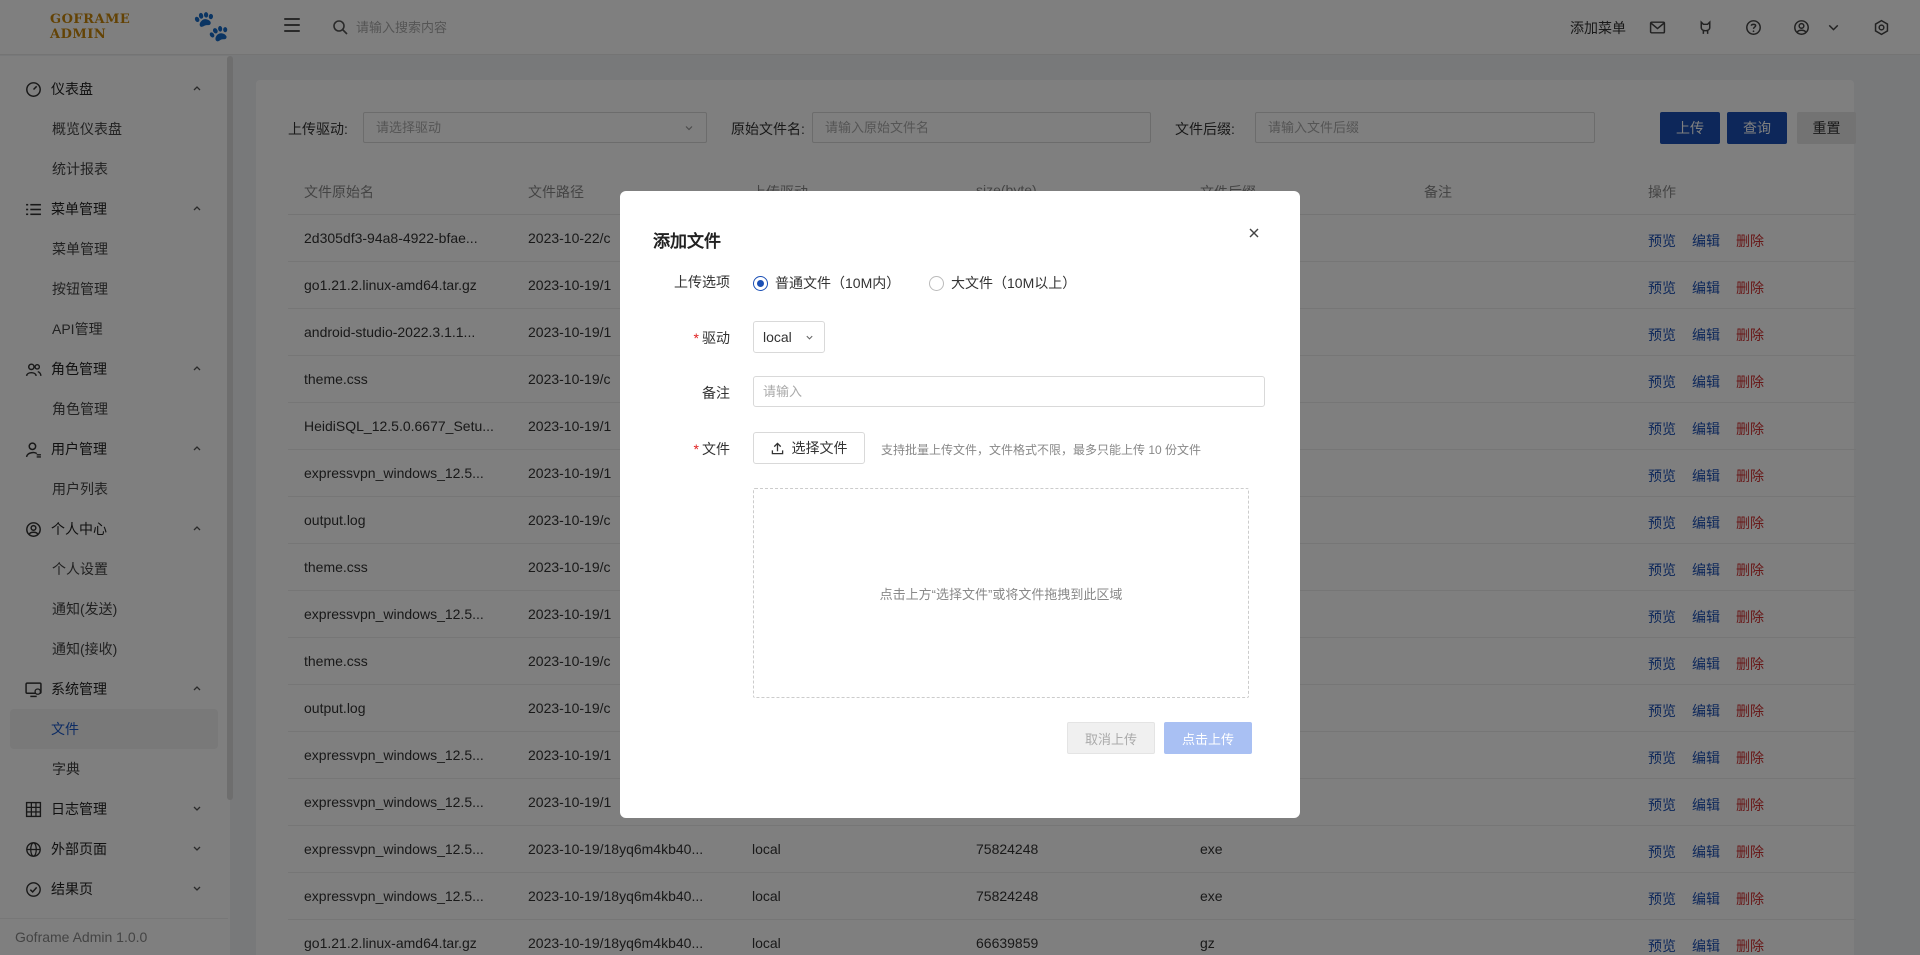  Describe the element at coordinates (716, 338) in the screenshot. I see `driver-label-text: 驱动` at that location.